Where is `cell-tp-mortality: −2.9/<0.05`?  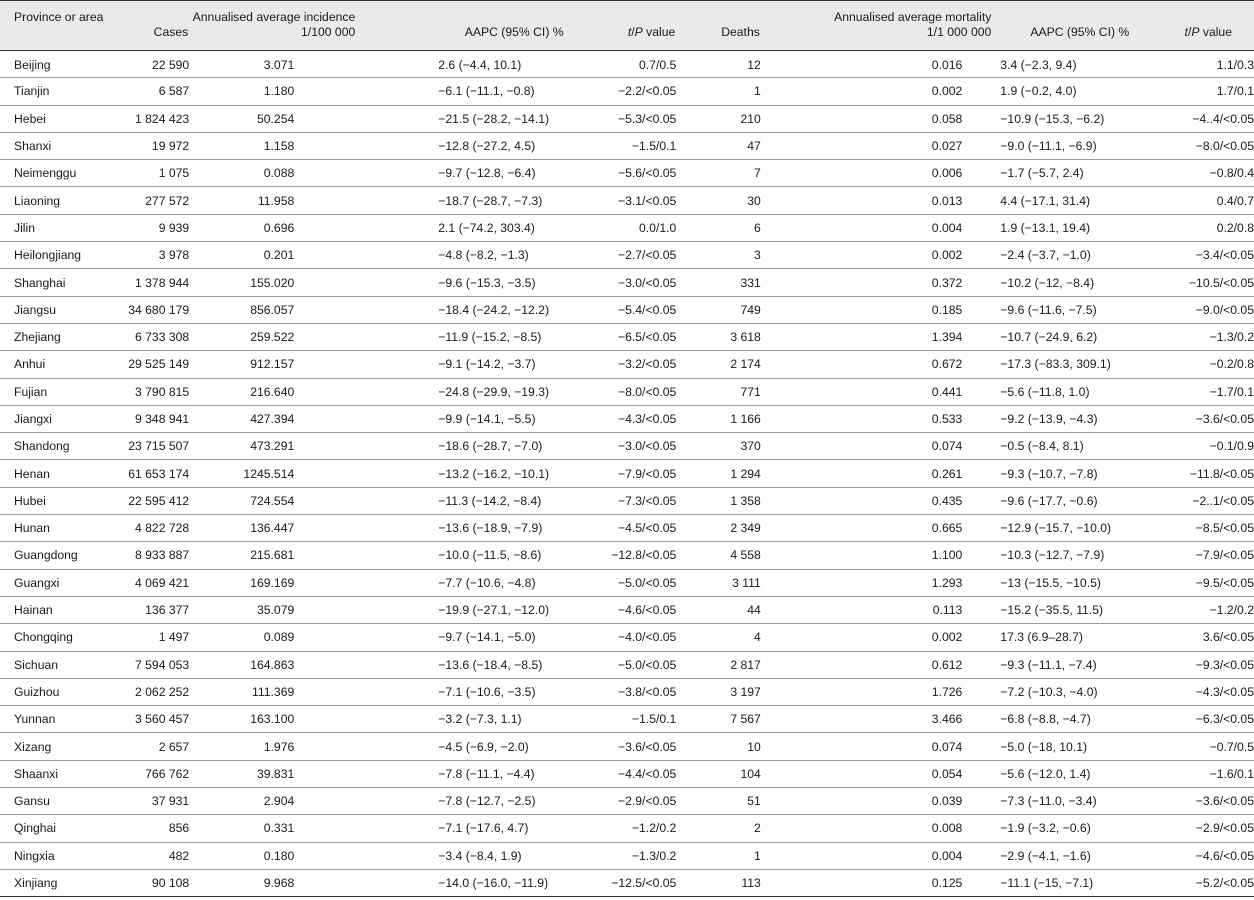 cell-tp-mortality: −2.9/<0.05 is located at coordinates (1224, 828).